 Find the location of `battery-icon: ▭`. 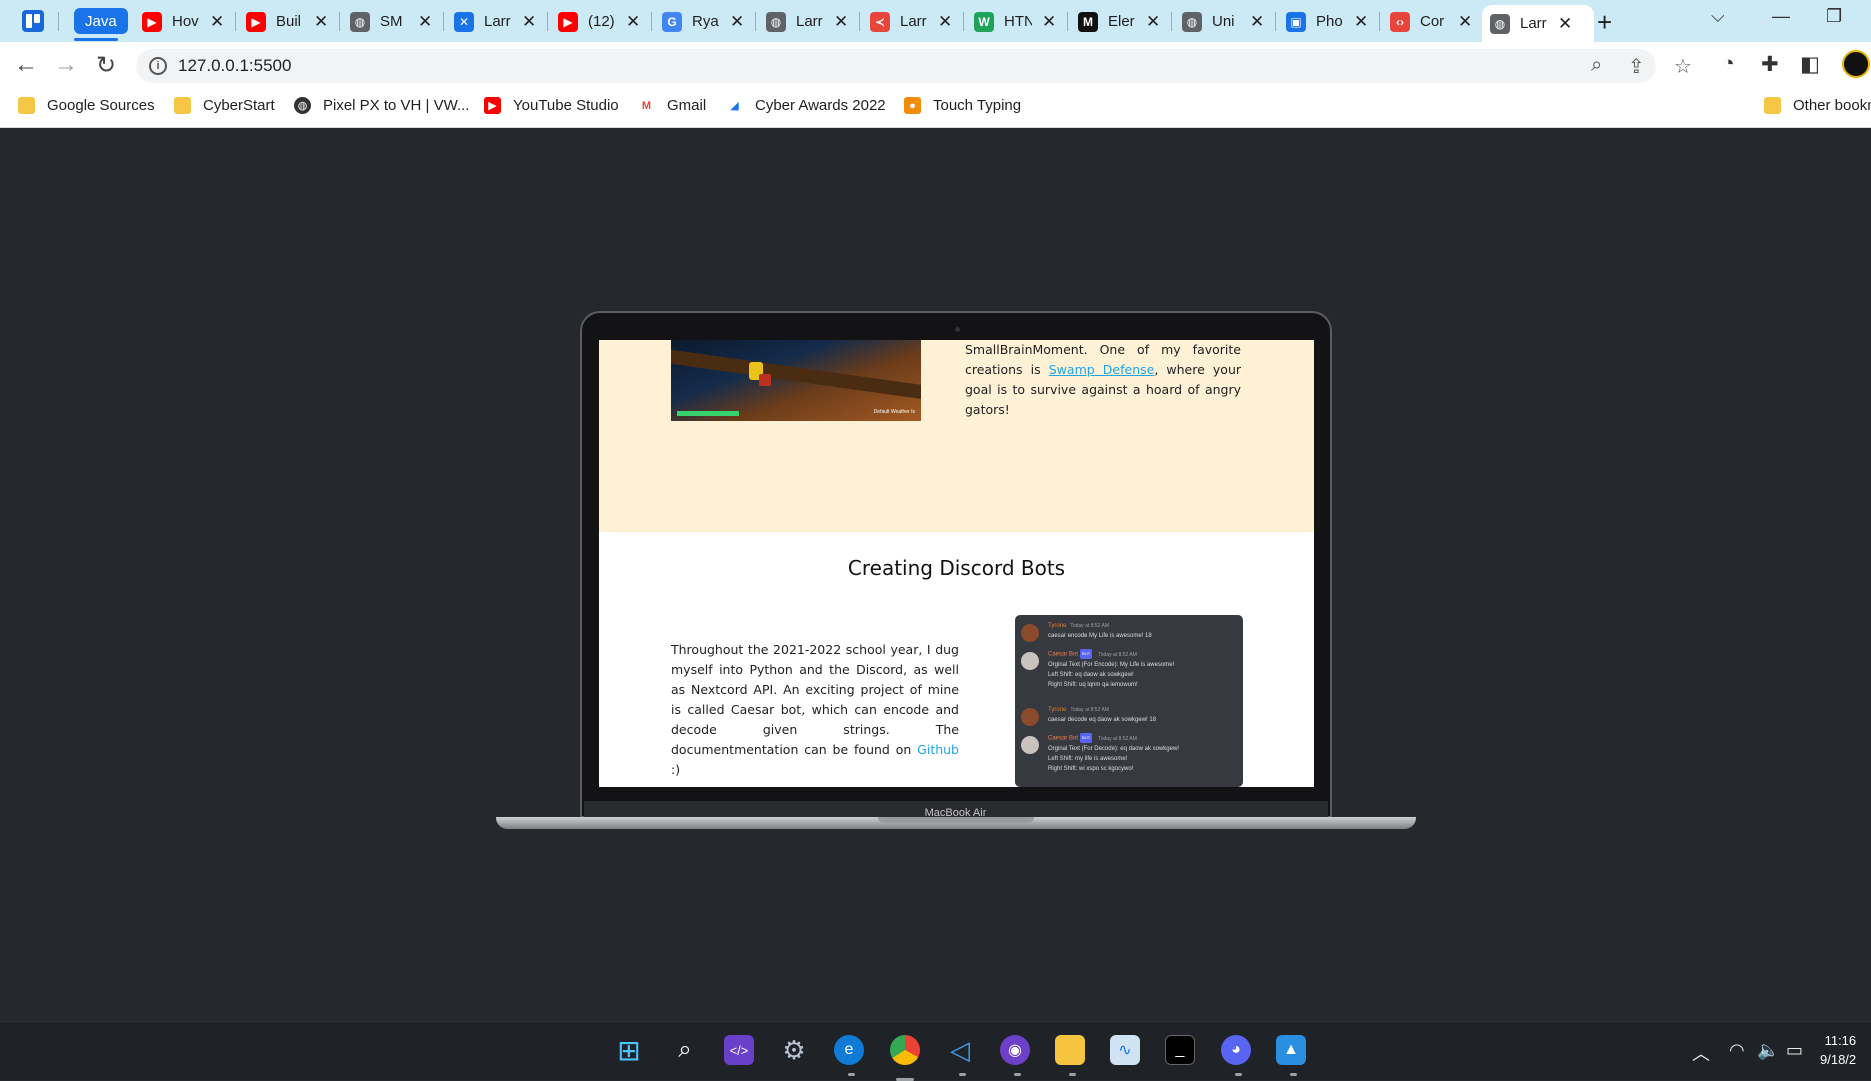

battery-icon: ▭ is located at coordinates (1794, 1050).